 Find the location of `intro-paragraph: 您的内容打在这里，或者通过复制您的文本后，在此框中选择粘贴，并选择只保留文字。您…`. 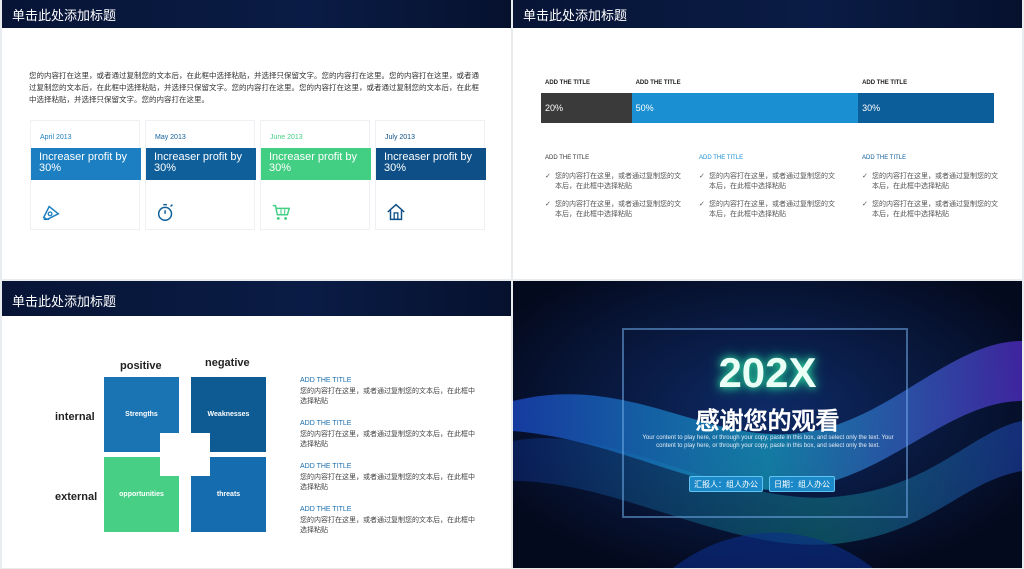

intro-paragraph: 您的内容打在这里，或者通过复制您的文本后，在此框中选择粘贴，并选择只保留文字。您… is located at coordinates (255, 88).